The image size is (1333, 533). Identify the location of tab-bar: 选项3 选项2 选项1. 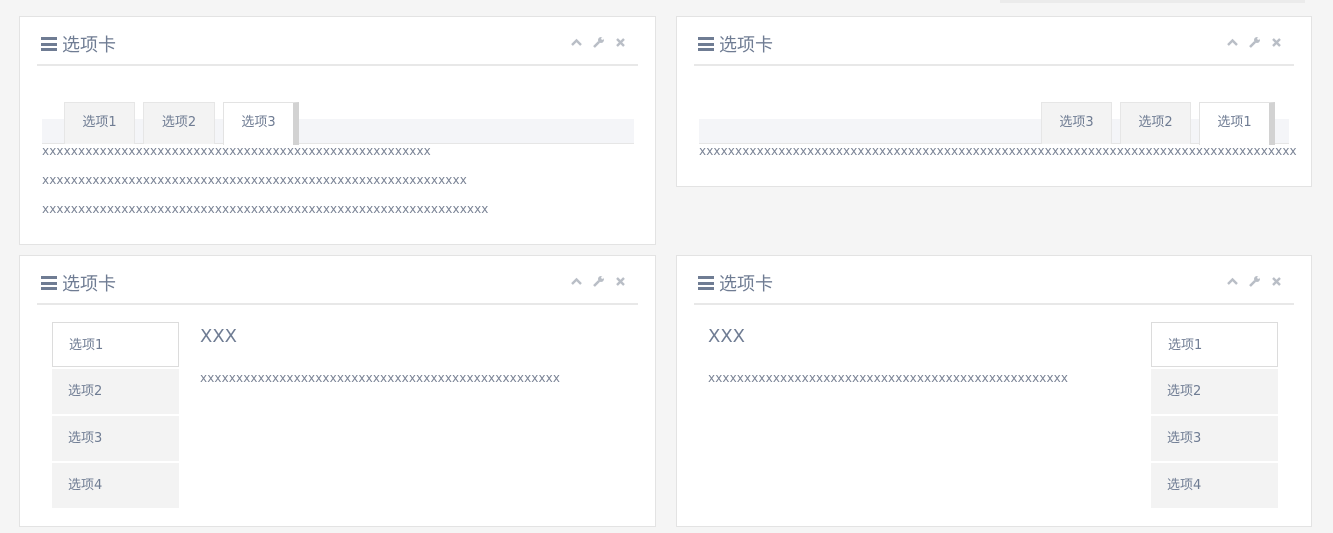
(994, 123).